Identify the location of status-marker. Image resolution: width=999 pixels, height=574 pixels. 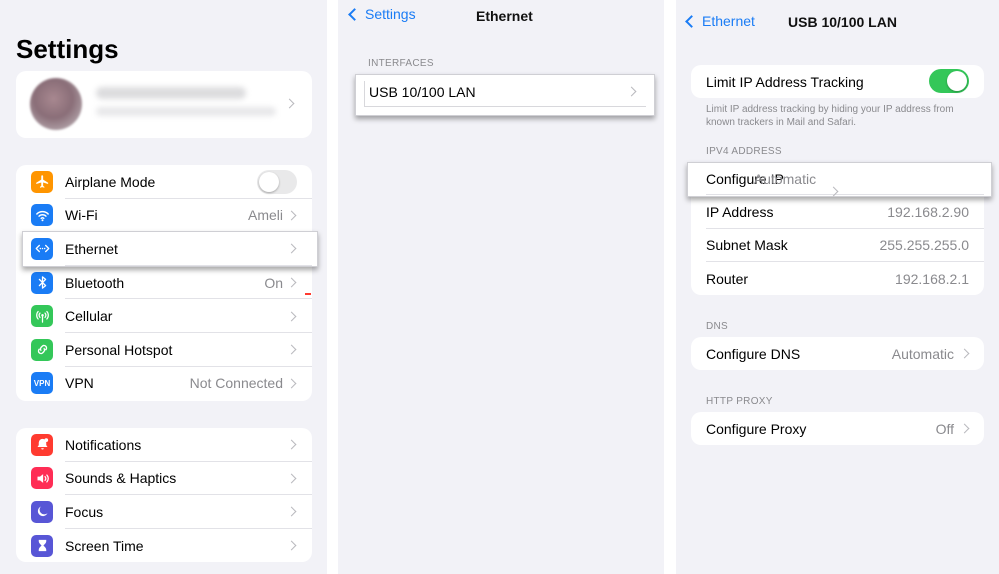
(308, 294).